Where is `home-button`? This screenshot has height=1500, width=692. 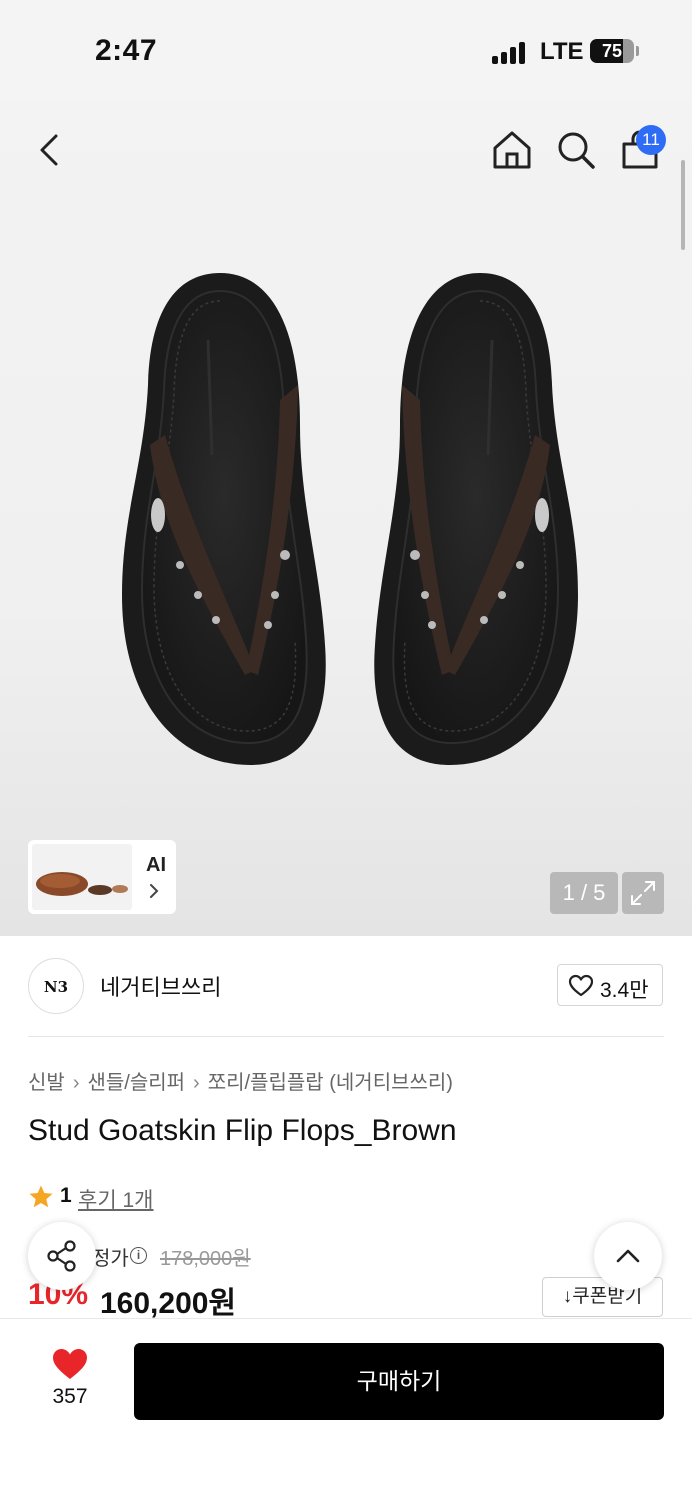
home-button is located at coordinates (512, 150).